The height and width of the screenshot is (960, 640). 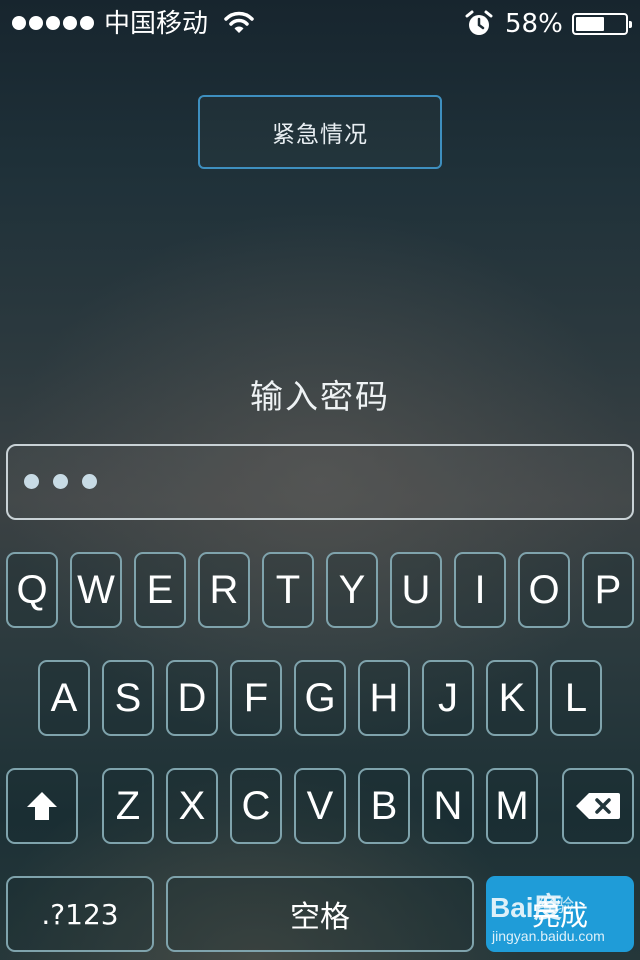 I want to click on key-h: H, so click(x=384, y=698).